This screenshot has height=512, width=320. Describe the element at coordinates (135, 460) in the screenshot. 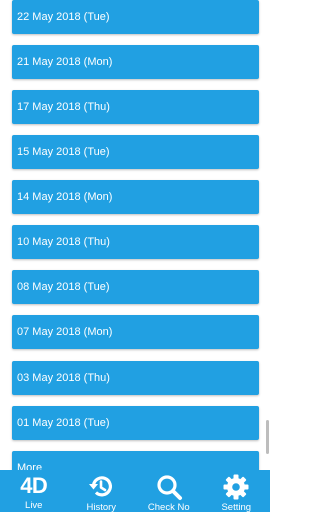

I see `more-button: More` at that location.